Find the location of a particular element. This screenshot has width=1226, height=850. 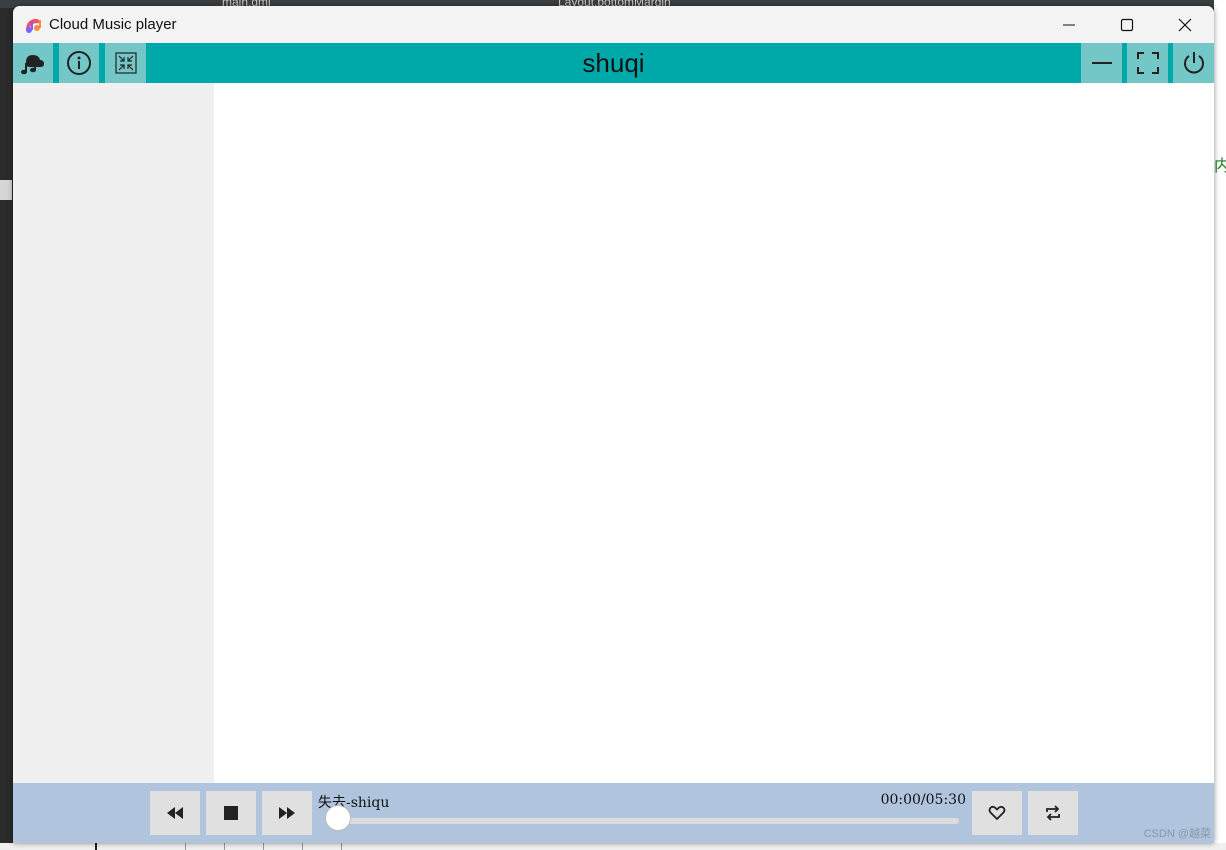

previous-button is located at coordinates (175, 813).